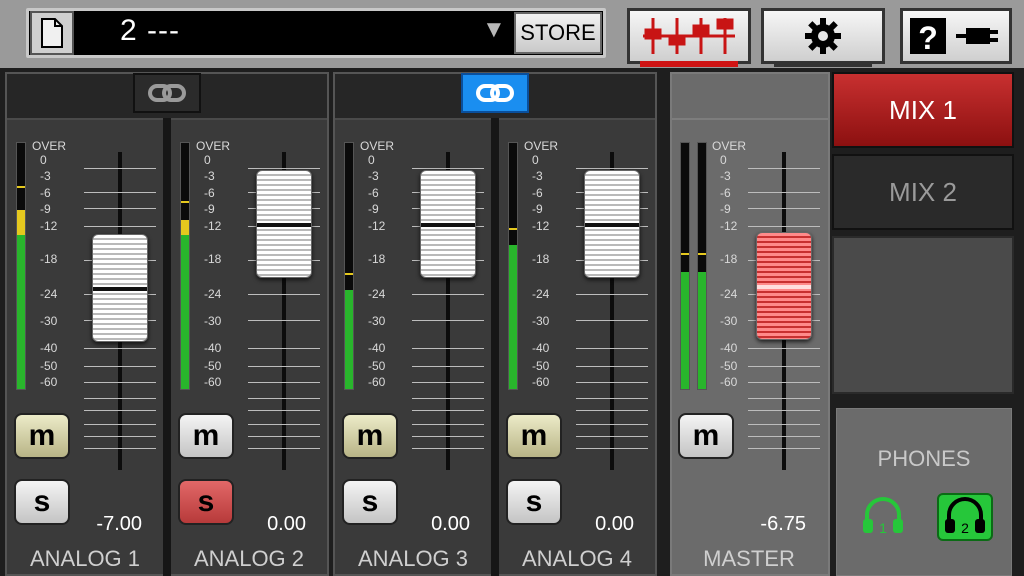  Describe the element at coordinates (883, 517) in the screenshot. I see `headphone-1-button: 1` at that location.